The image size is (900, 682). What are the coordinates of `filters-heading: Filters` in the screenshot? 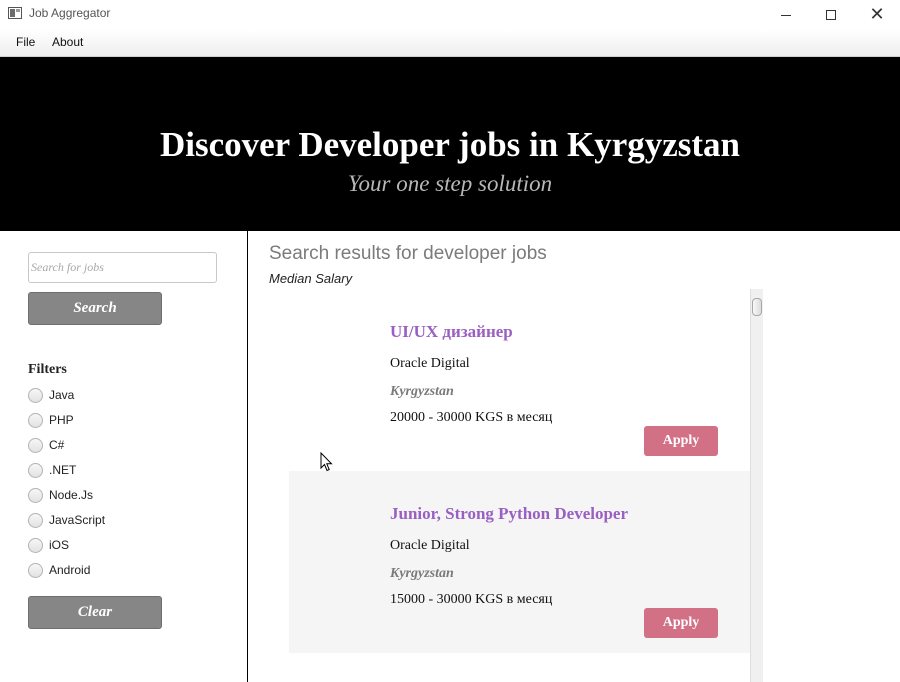 It's located at (47, 369).